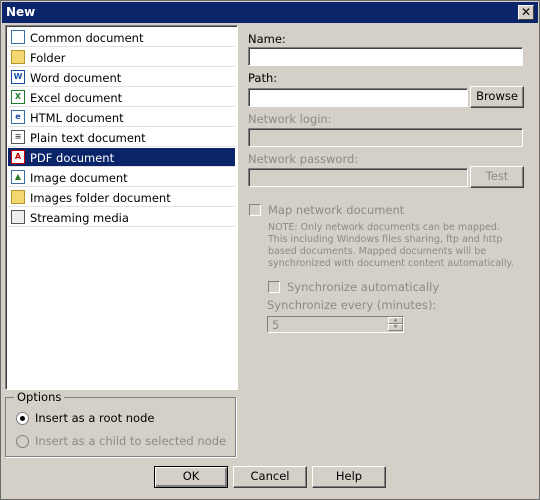 This screenshot has height=500, width=540. I want to click on image-document-icon: ▲, so click(18, 177).